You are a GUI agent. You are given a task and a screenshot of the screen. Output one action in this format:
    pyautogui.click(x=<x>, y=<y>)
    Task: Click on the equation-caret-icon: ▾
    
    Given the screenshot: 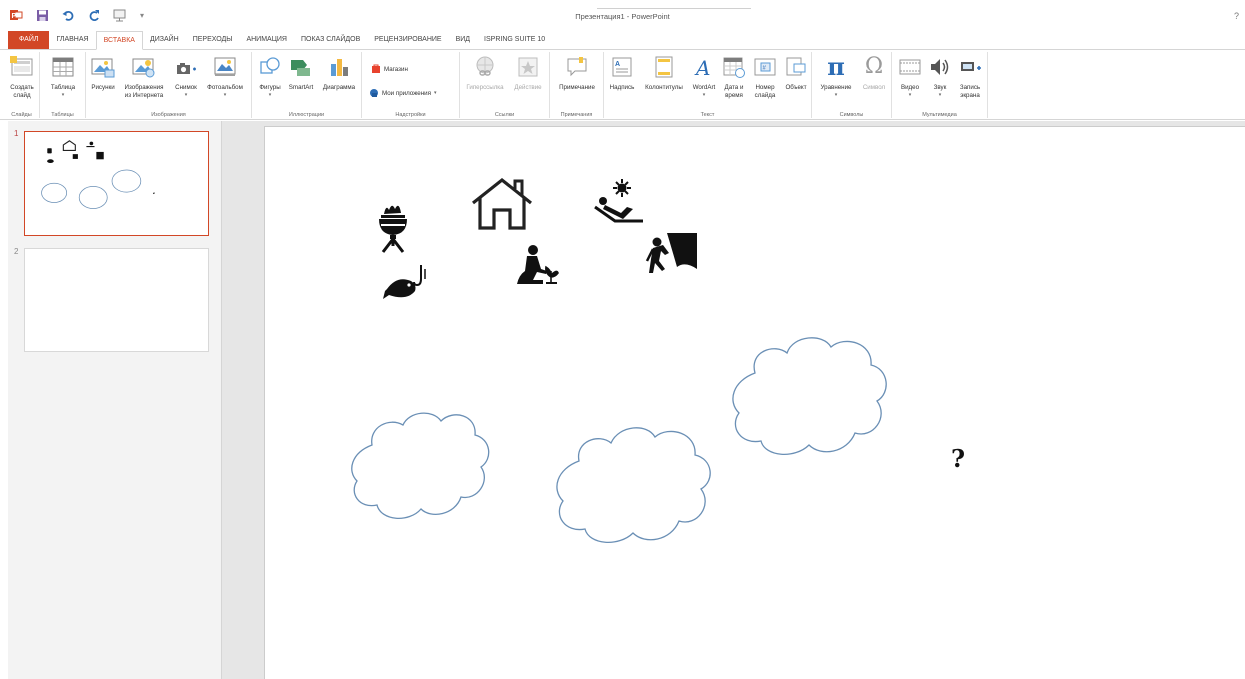 What is the action you would take?
    pyautogui.click(x=836, y=94)
    